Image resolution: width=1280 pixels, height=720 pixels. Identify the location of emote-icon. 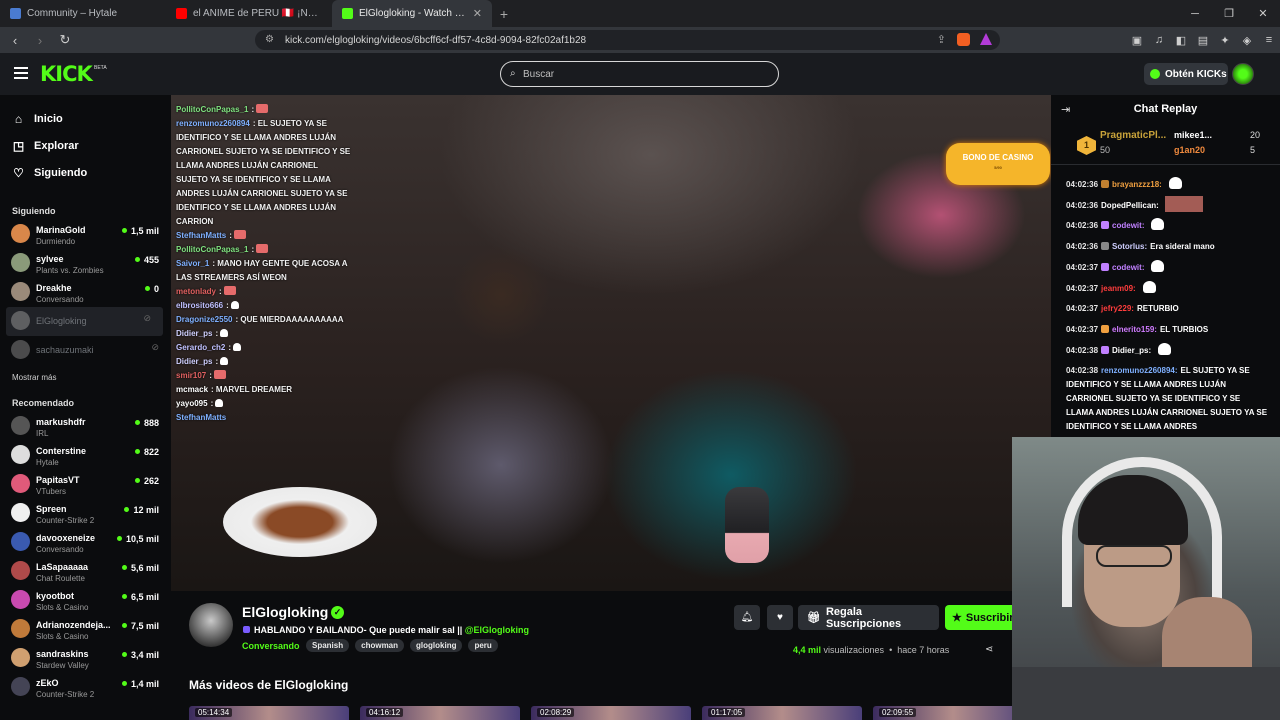
(229, 290).